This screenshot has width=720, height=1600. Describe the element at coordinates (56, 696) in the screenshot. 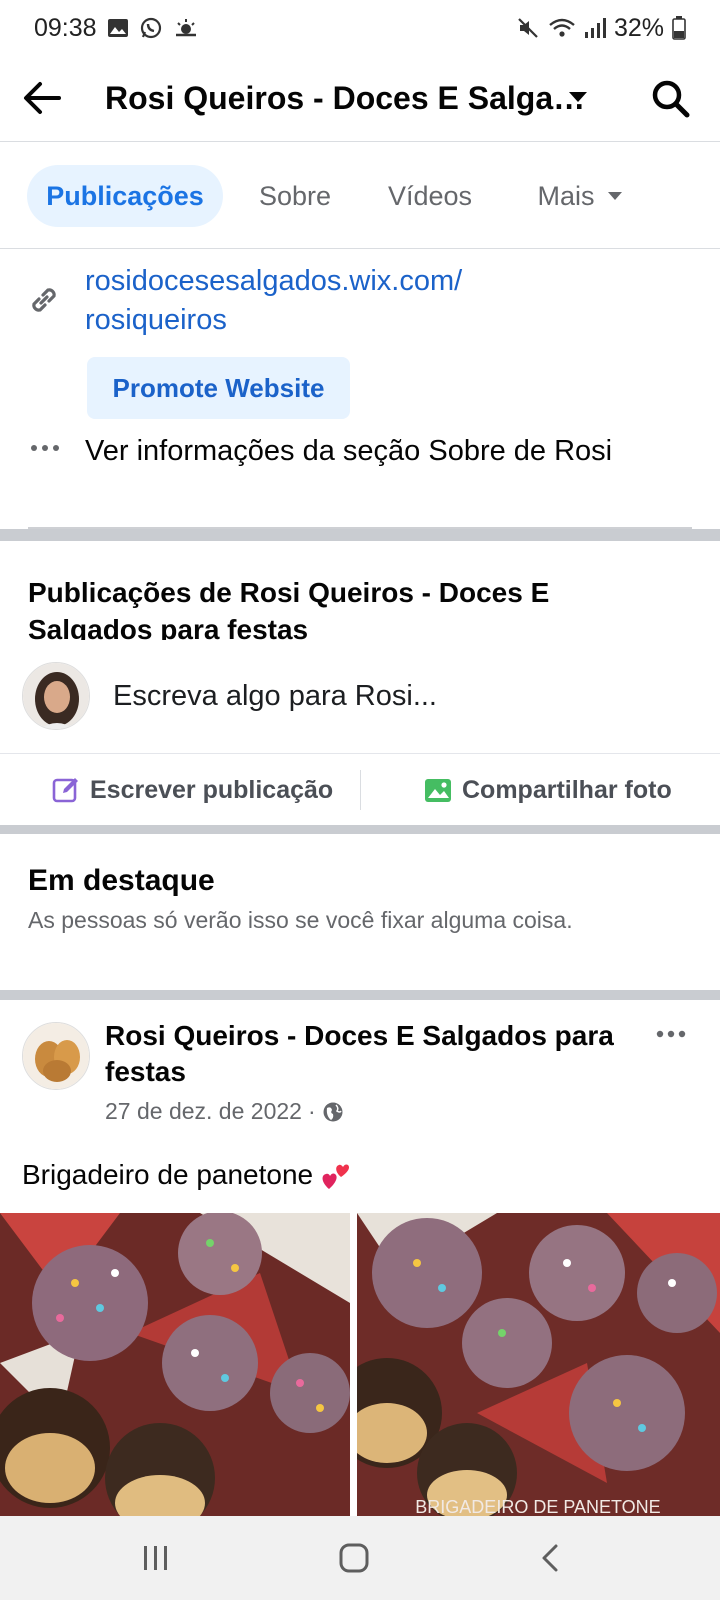

I see `avatar` at that location.